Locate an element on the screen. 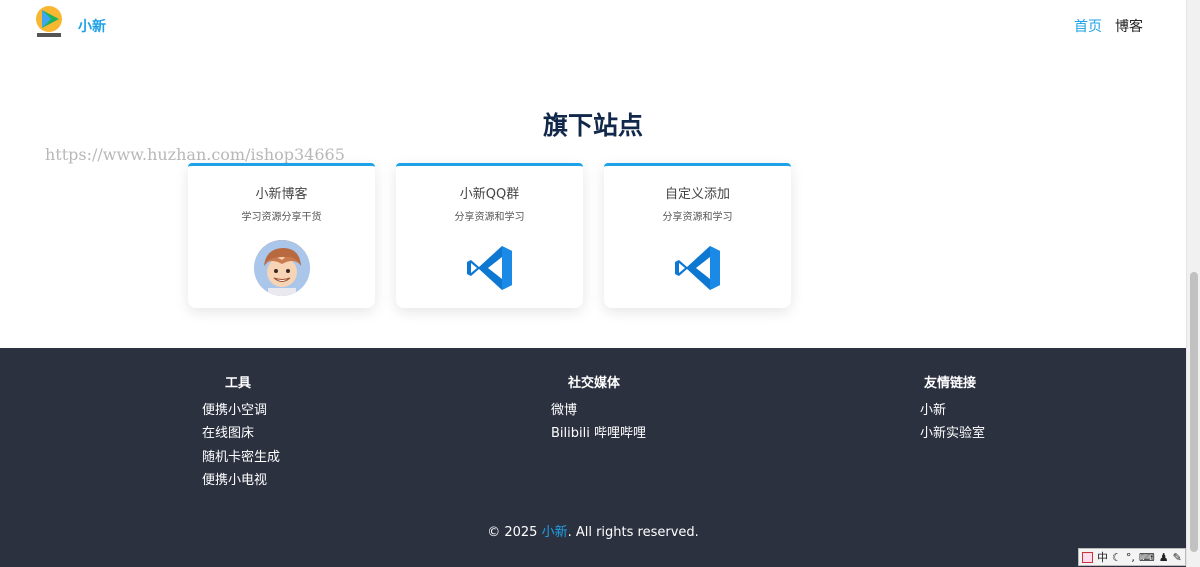 This screenshot has width=1200, height=567. moon-icon: ☾ is located at coordinates (1117, 557).